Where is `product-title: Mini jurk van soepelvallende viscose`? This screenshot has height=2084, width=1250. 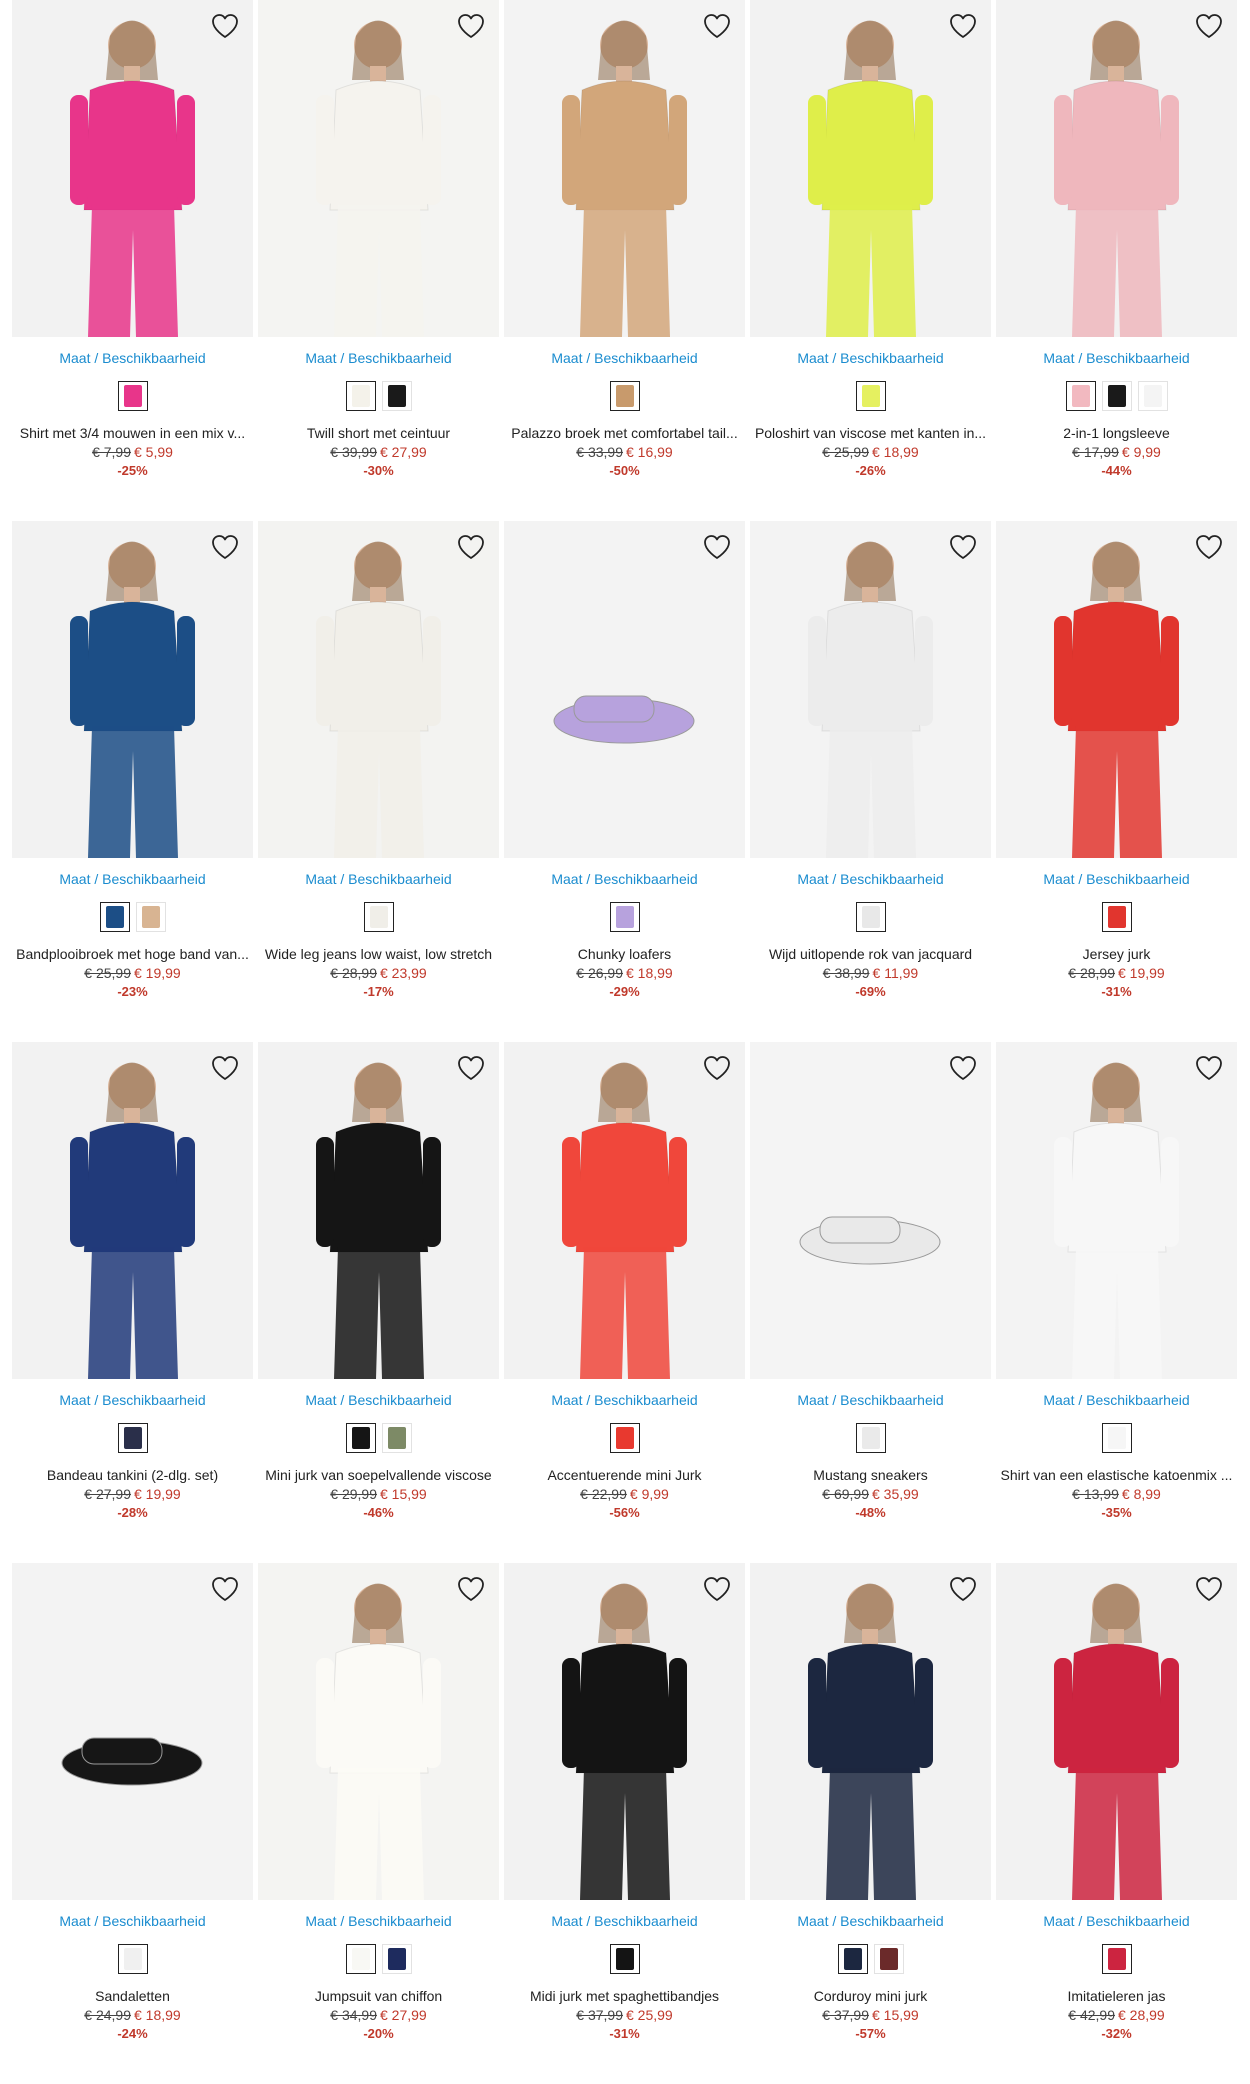
product-title: Mini jurk van soepelvallende viscose is located at coordinates (378, 1475).